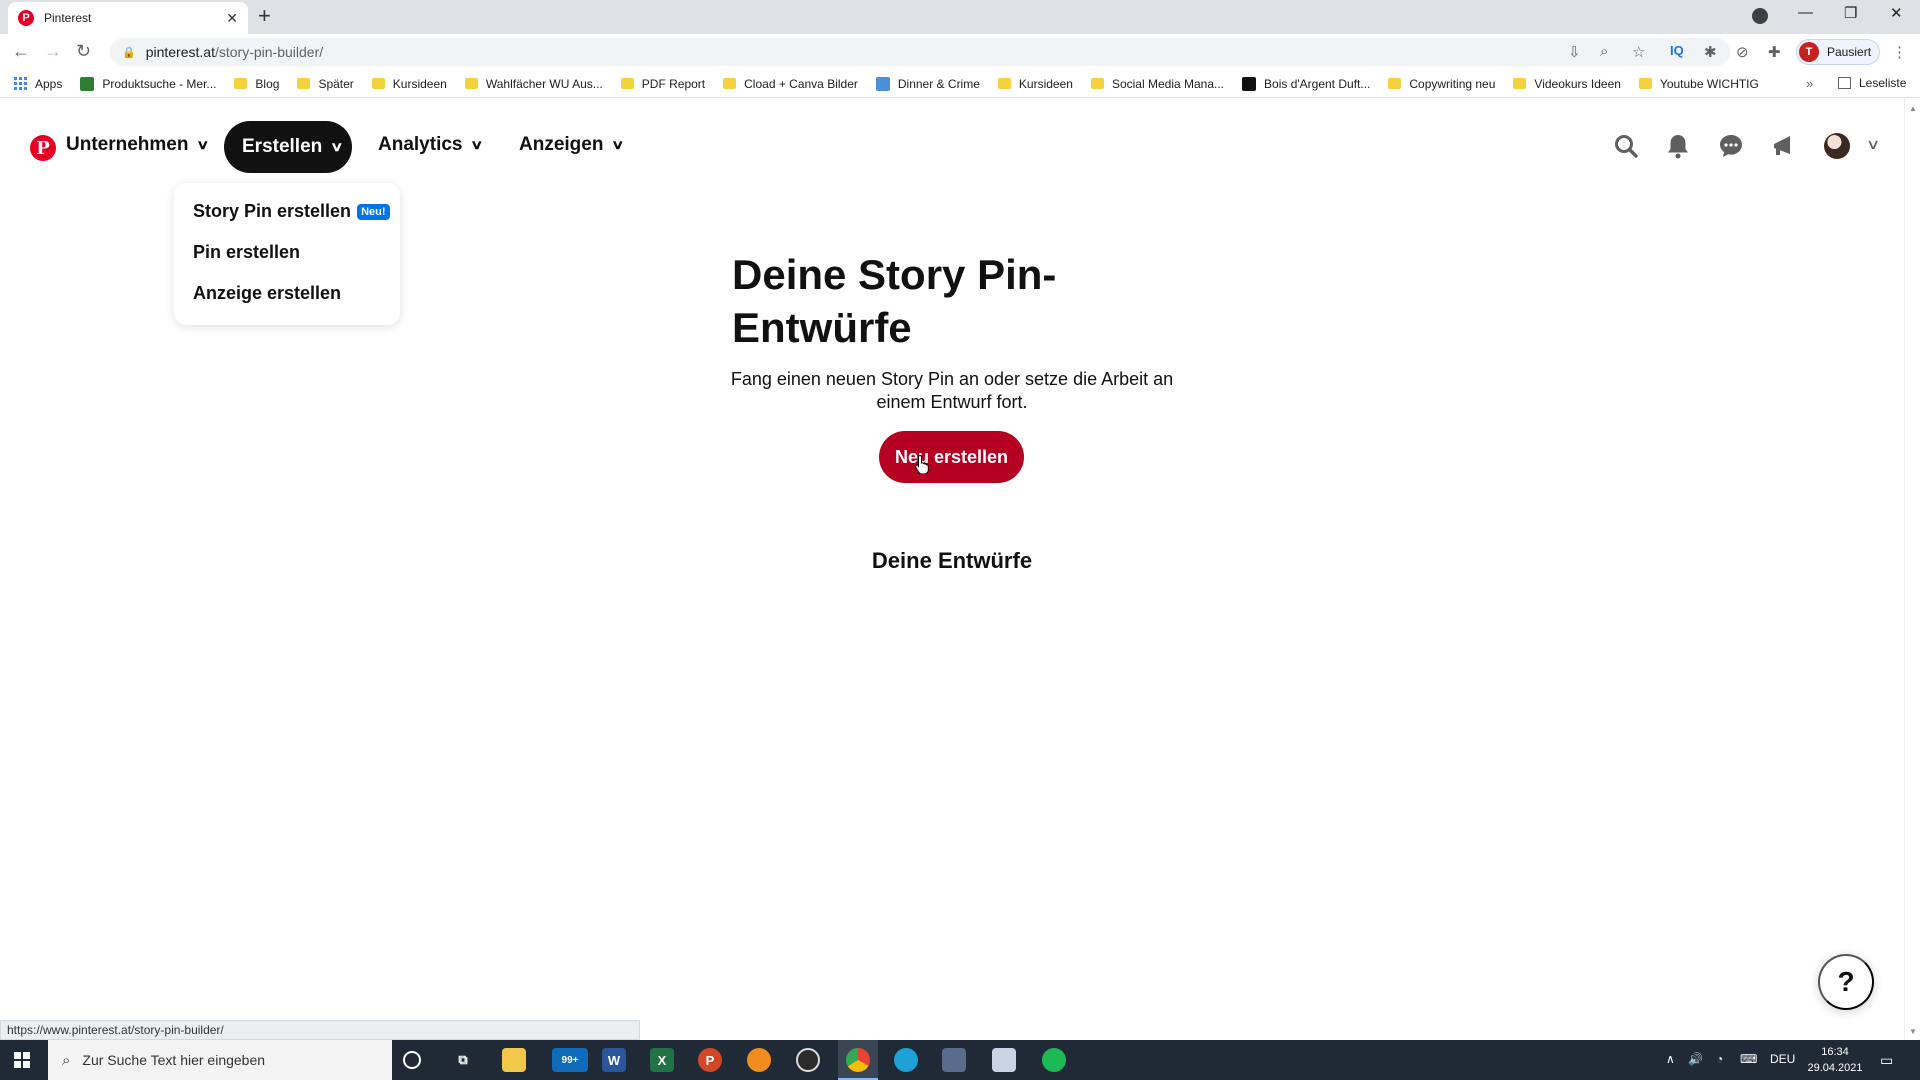  What do you see at coordinates (1731, 146) in the screenshot?
I see `messages-icon` at bounding box center [1731, 146].